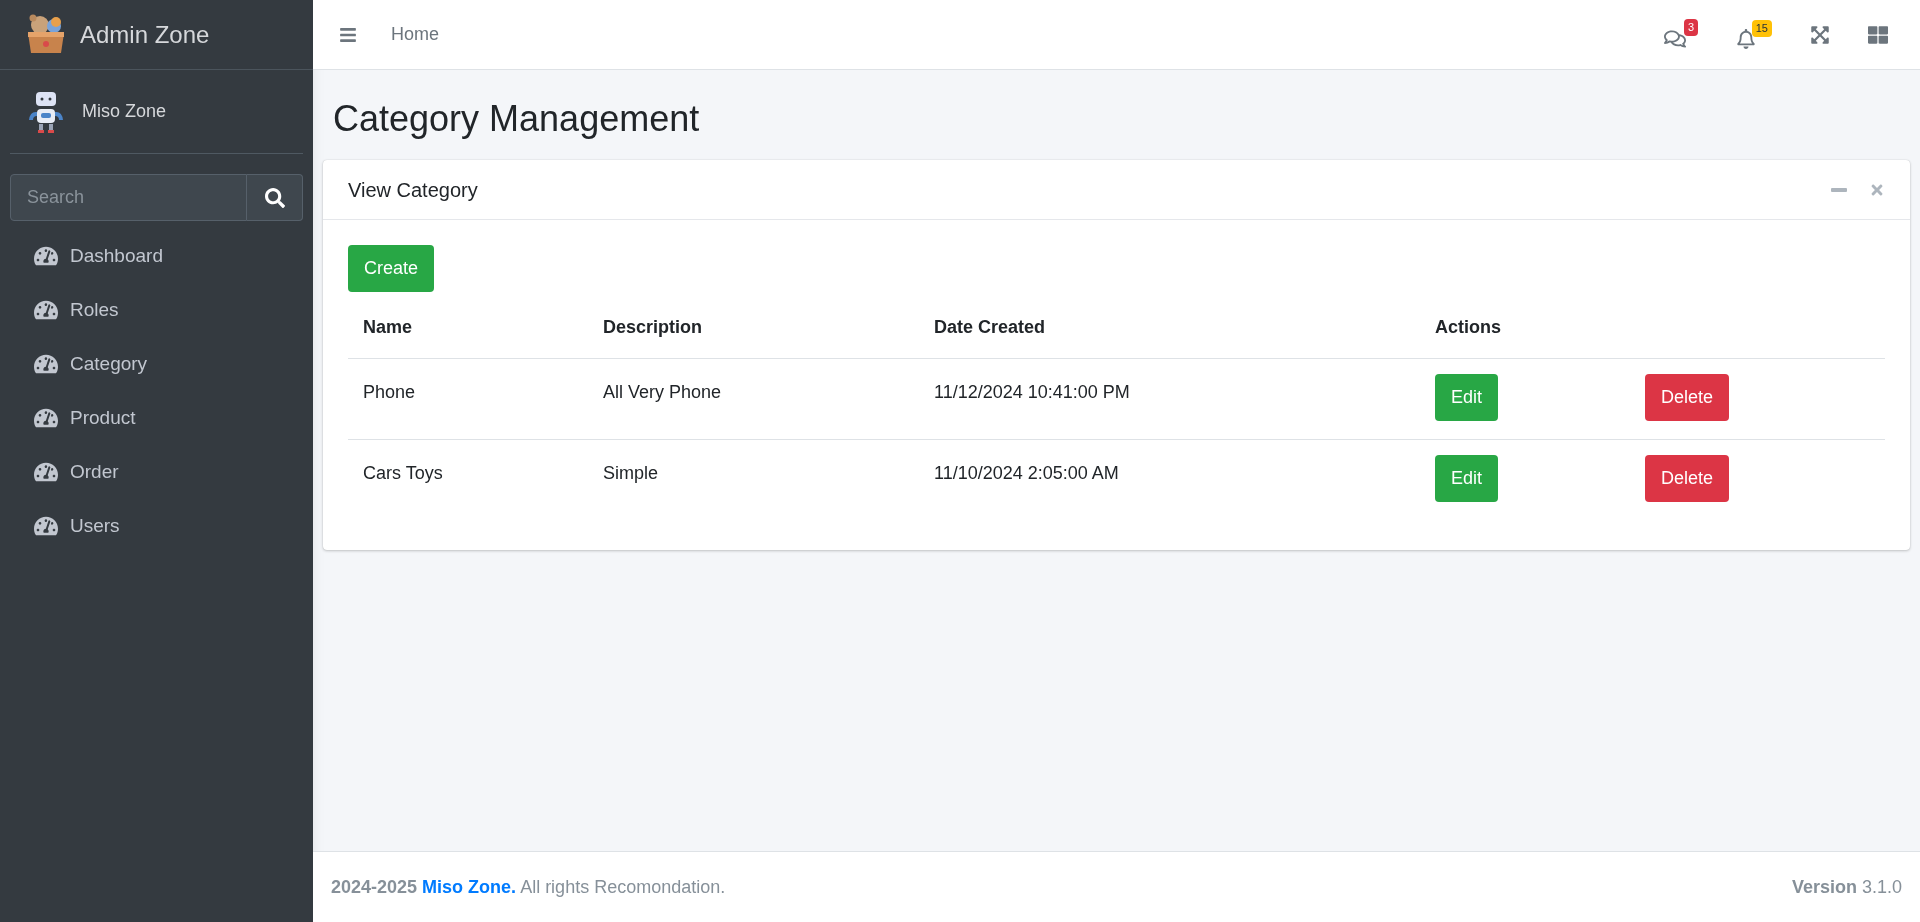 Image resolution: width=1920 pixels, height=922 pixels. What do you see at coordinates (1032, 391) in the screenshot?
I see `table-cell: 11/12/2024 10:41:00 PM` at bounding box center [1032, 391].